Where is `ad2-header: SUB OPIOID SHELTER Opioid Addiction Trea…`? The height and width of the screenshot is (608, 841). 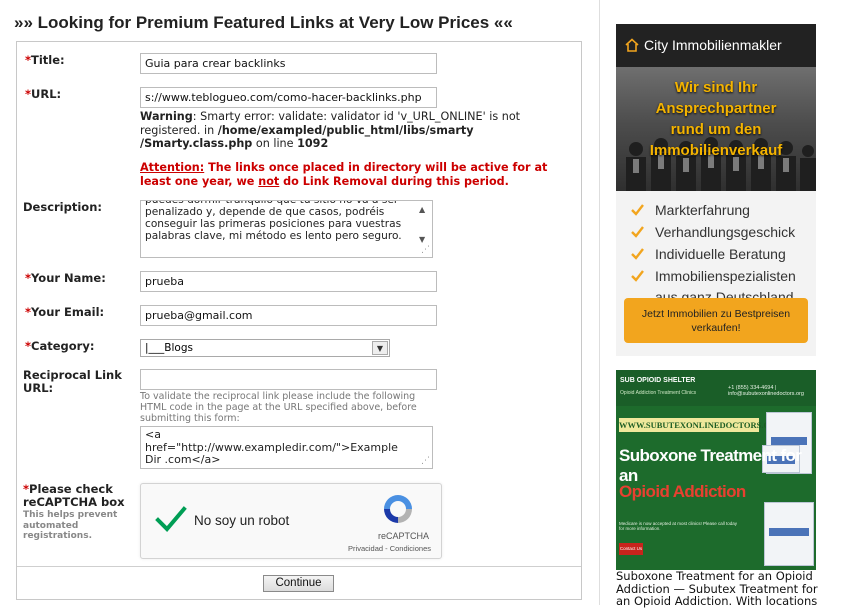
ad2-header: SUB OPIOID SHELTER Opioid Addiction Trea… is located at coordinates (716, 388).